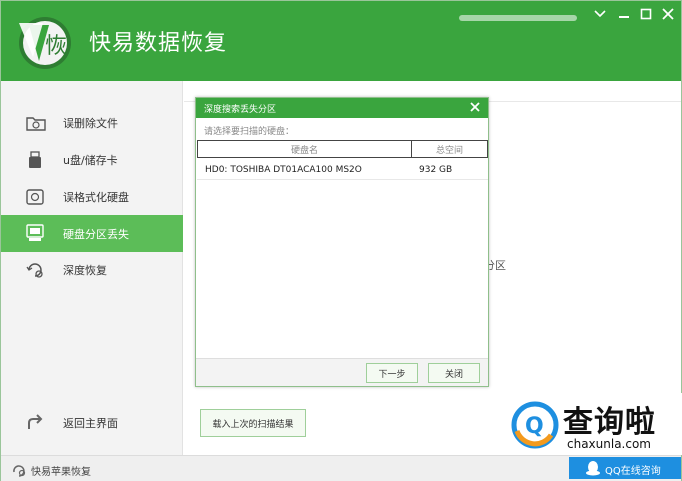 This screenshot has height=481, width=682. What do you see at coordinates (36, 270) in the screenshot?
I see `deep-recovery-icon` at bounding box center [36, 270].